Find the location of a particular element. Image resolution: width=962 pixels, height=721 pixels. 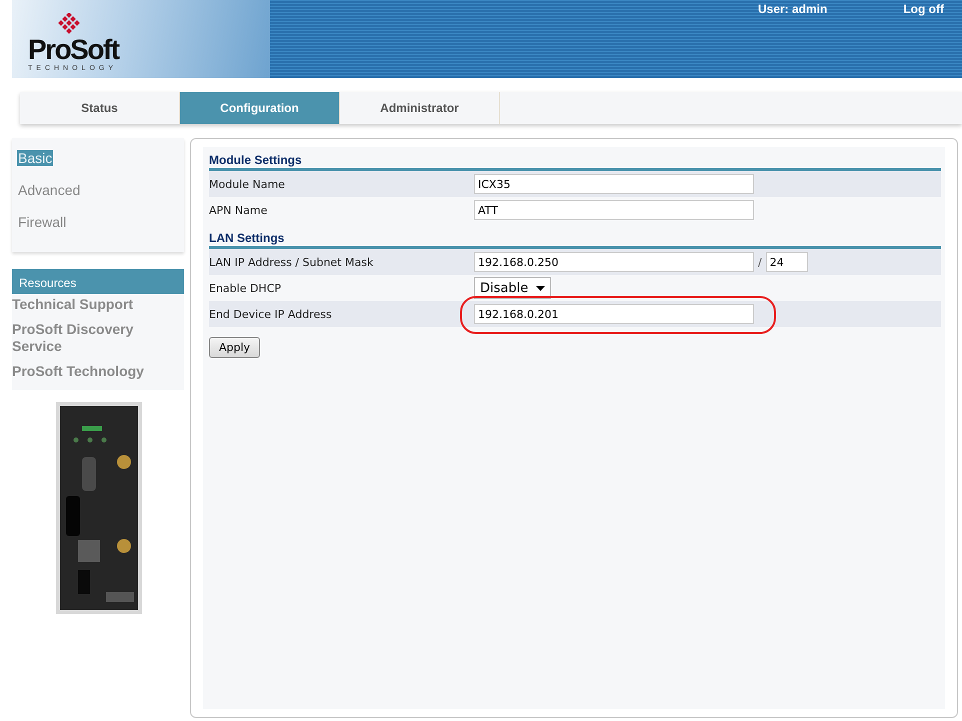

field-label: APN Name is located at coordinates (238, 210).